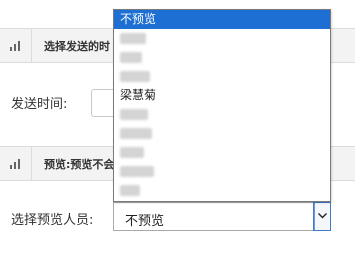 This screenshot has height=261, width=355. Describe the element at coordinates (39, 104) in the screenshot. I see `send-time-label: 发送时间:` at that location.